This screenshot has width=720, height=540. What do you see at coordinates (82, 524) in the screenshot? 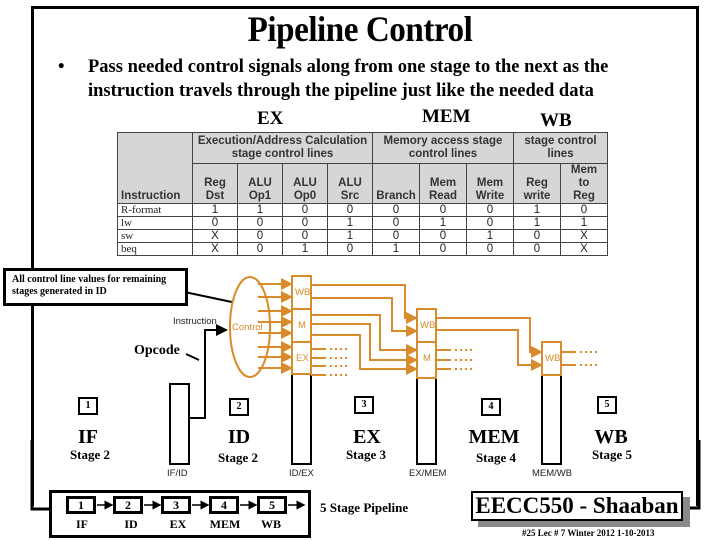
I see `legend-label-if: IF` at bounding box center [82, 524].